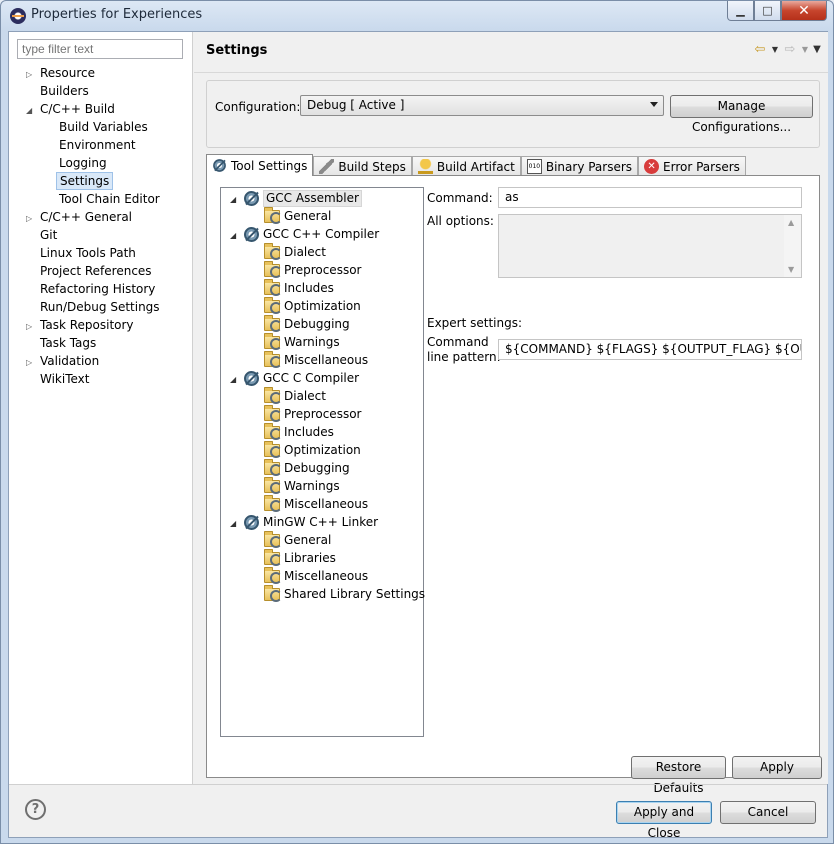 This screenshot has height=844, width=834. What do you see at coordinates (307, 323) in the screenshot?
I see `tree-item-cpp-debugging: Debugging` at bounding box center [307, 323].